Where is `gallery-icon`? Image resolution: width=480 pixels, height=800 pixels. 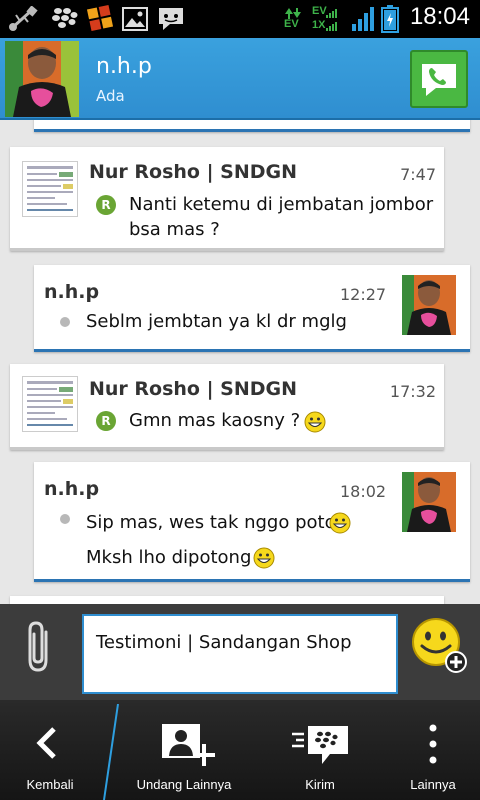
gallery-icon is located at coordinates (135, 19).